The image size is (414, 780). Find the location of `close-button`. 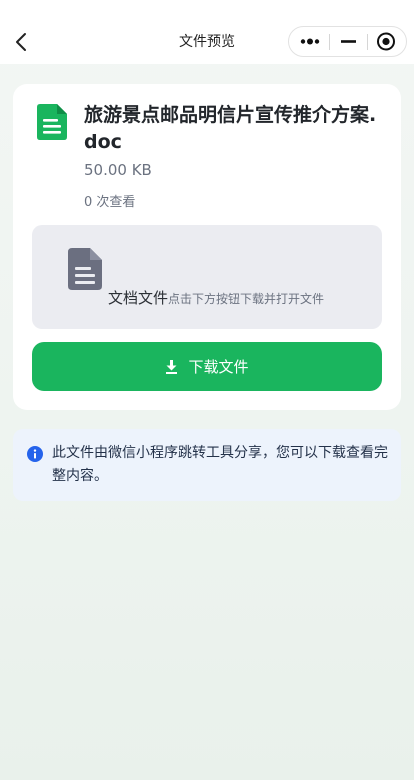

close-button is located at coordinates (387, 41).